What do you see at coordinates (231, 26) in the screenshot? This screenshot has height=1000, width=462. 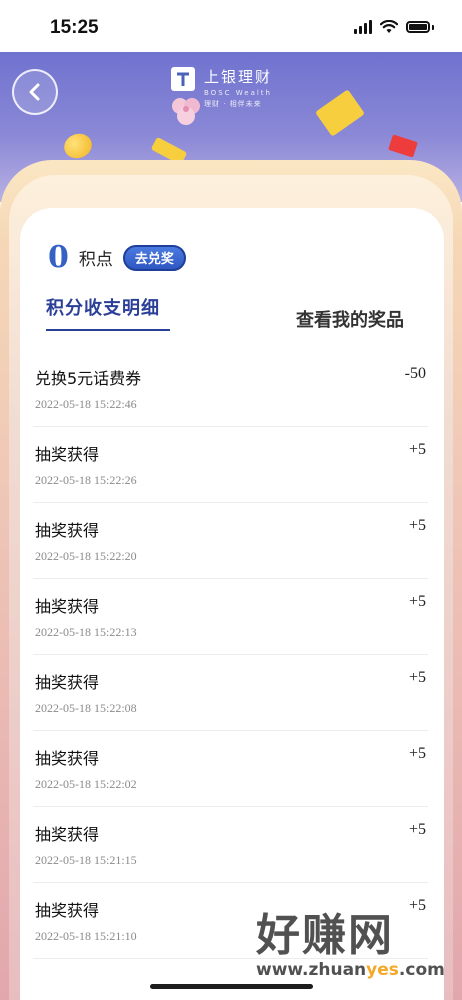 I see `status-bar: 15:25` at bounding box center [231, 26].